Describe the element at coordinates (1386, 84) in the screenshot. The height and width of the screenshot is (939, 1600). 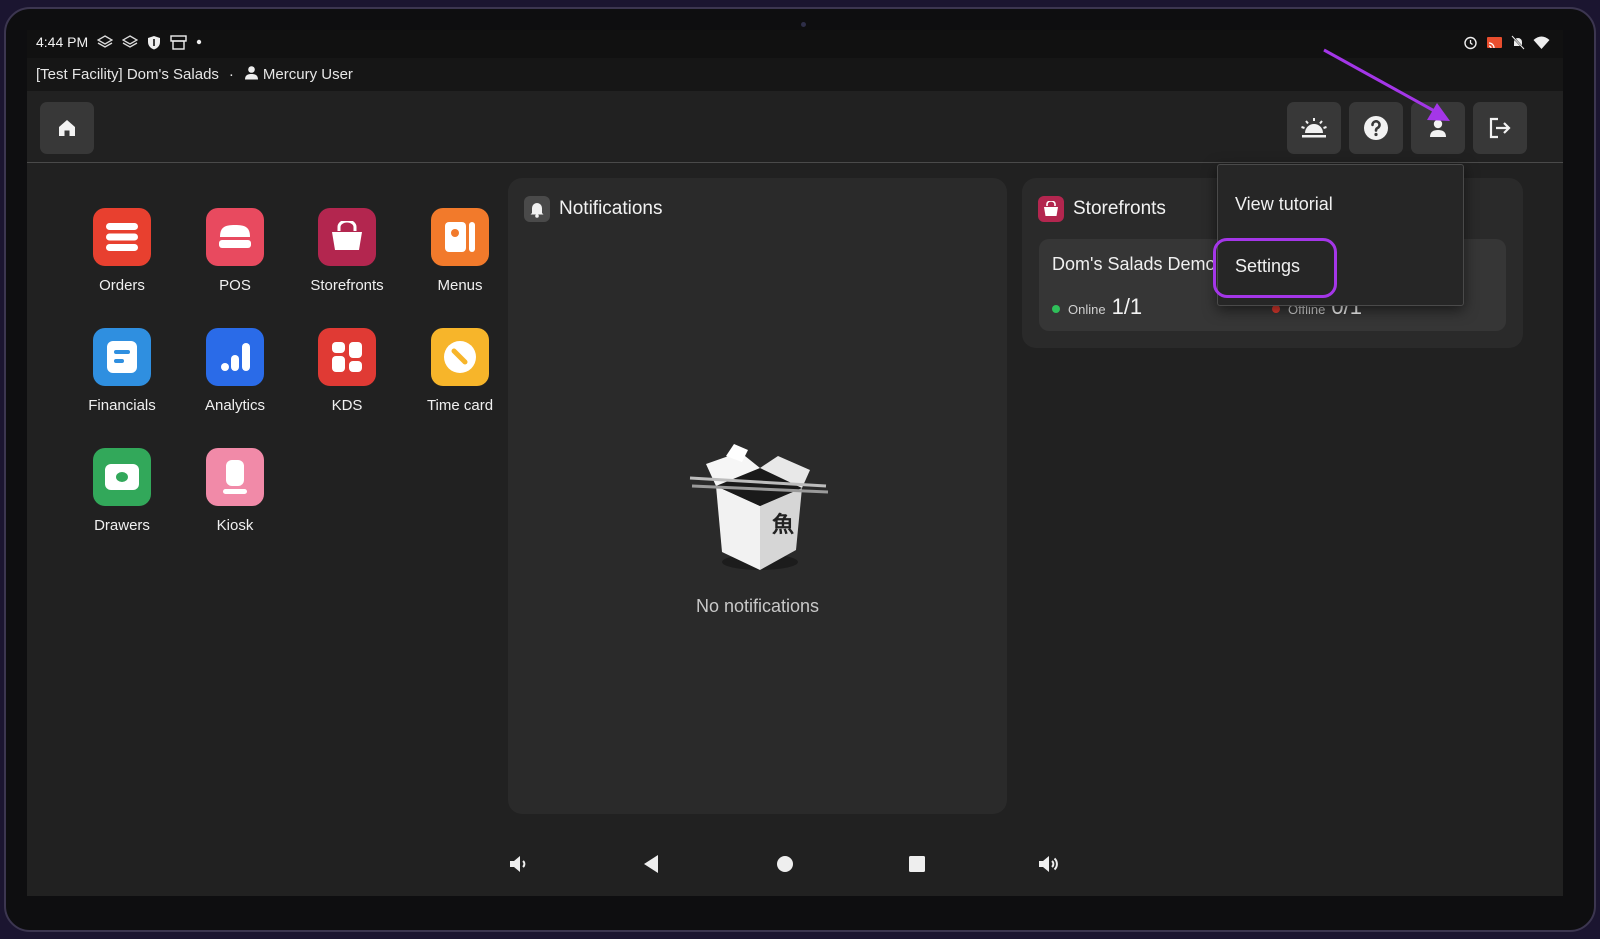
I see `annotation-arrow` at that location.